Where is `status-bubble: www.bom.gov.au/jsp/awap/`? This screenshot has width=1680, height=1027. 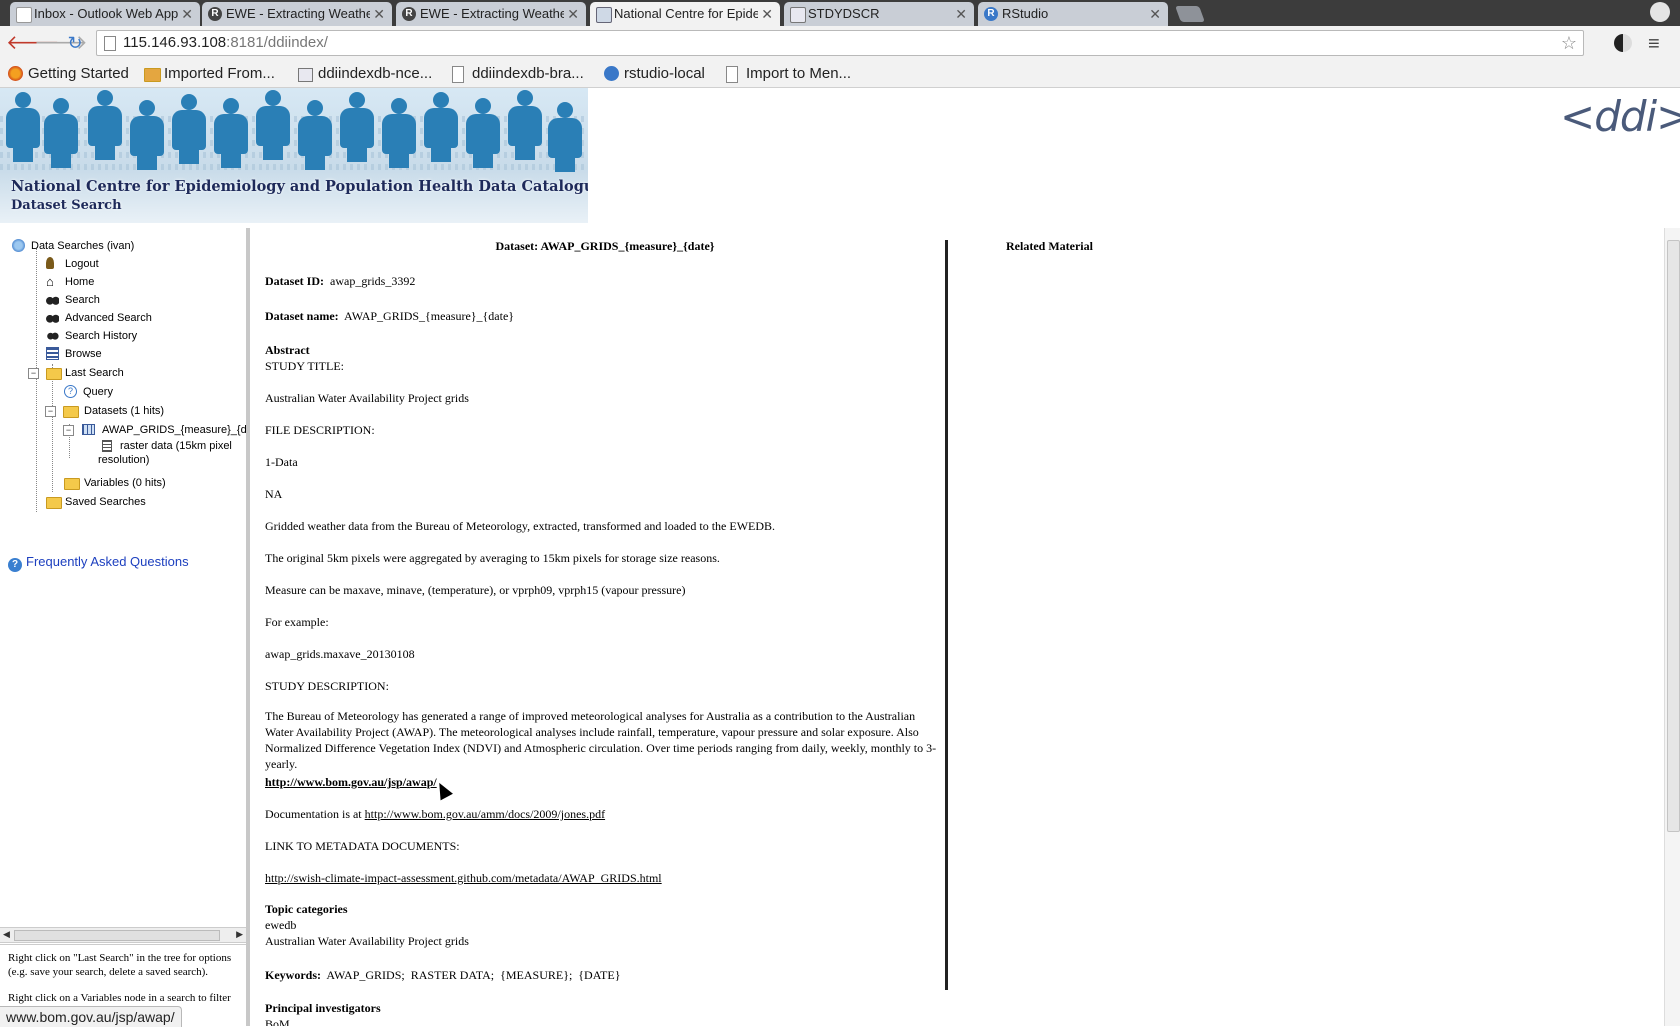 status-bubble: www.bom.gov.au/jsp/awap/ is located at coordinates (91, 1016).